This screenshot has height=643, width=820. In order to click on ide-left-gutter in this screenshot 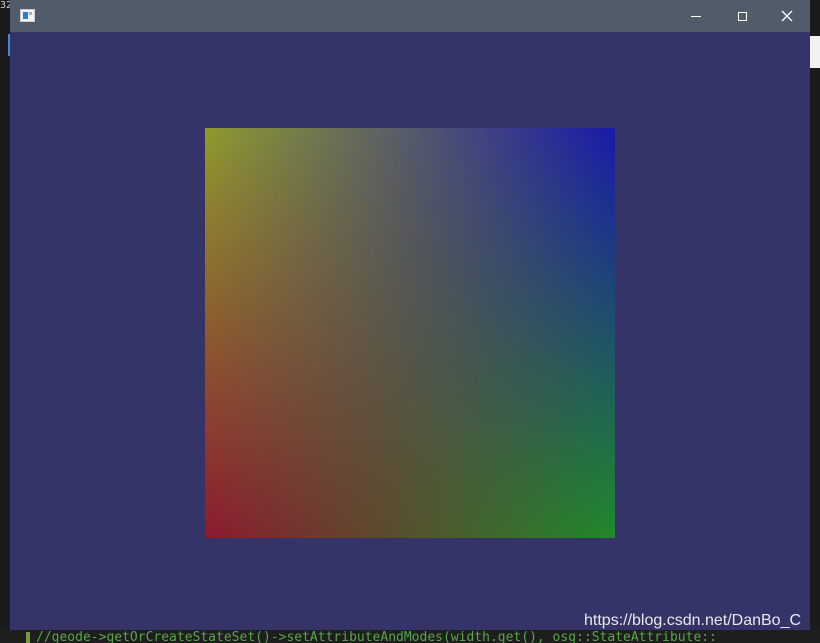, I will do `click(5, 321)`.